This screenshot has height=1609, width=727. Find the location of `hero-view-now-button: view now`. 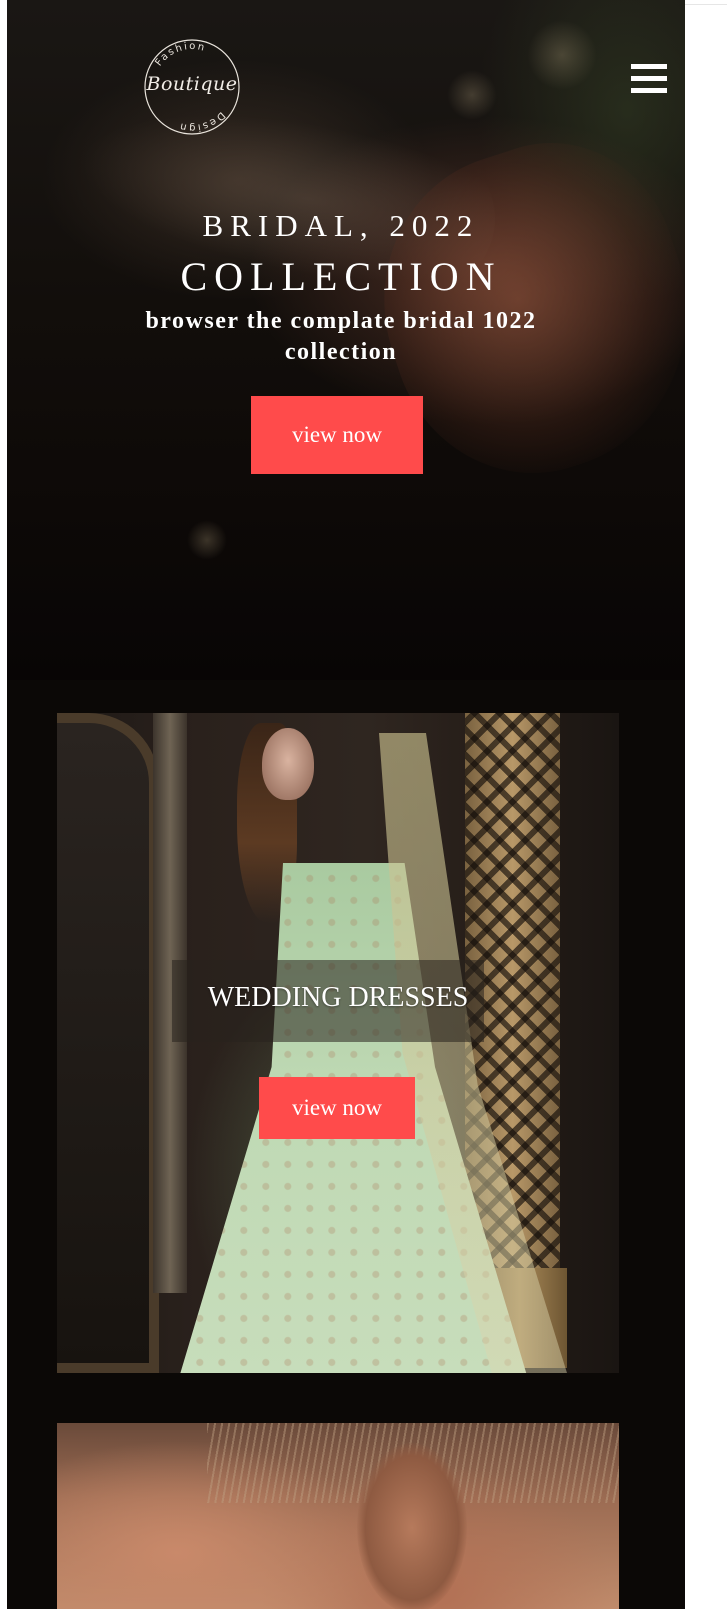

hero-view-now-button: view now is located at coordinates (337, 435).